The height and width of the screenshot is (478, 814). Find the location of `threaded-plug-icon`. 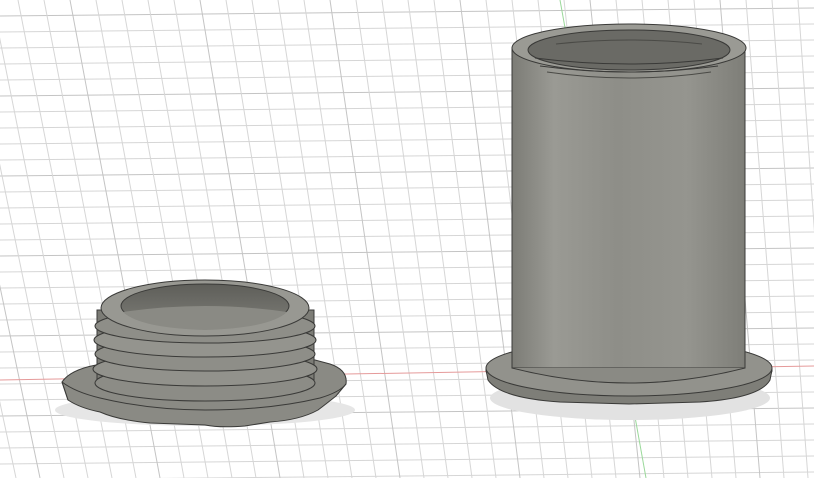

threaded-plug-icon is located at coordinates (205, 353).